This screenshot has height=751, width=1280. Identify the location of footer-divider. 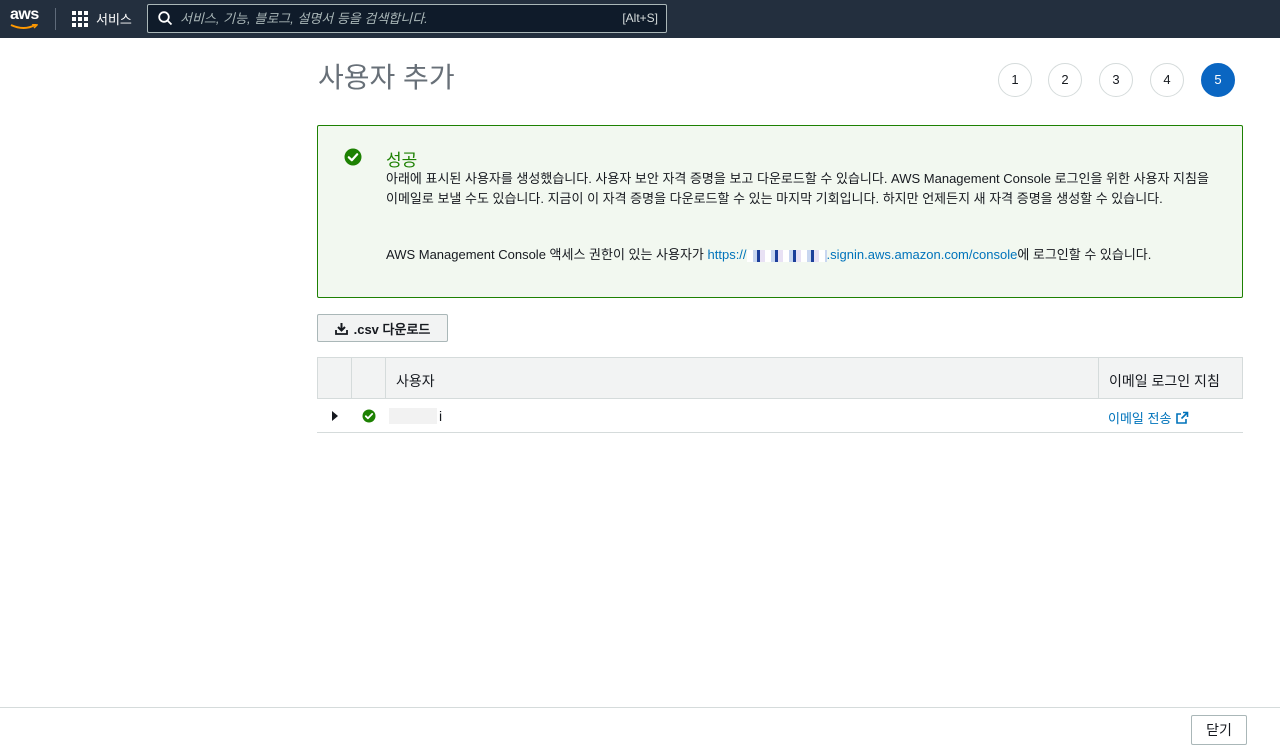
(640, 707).